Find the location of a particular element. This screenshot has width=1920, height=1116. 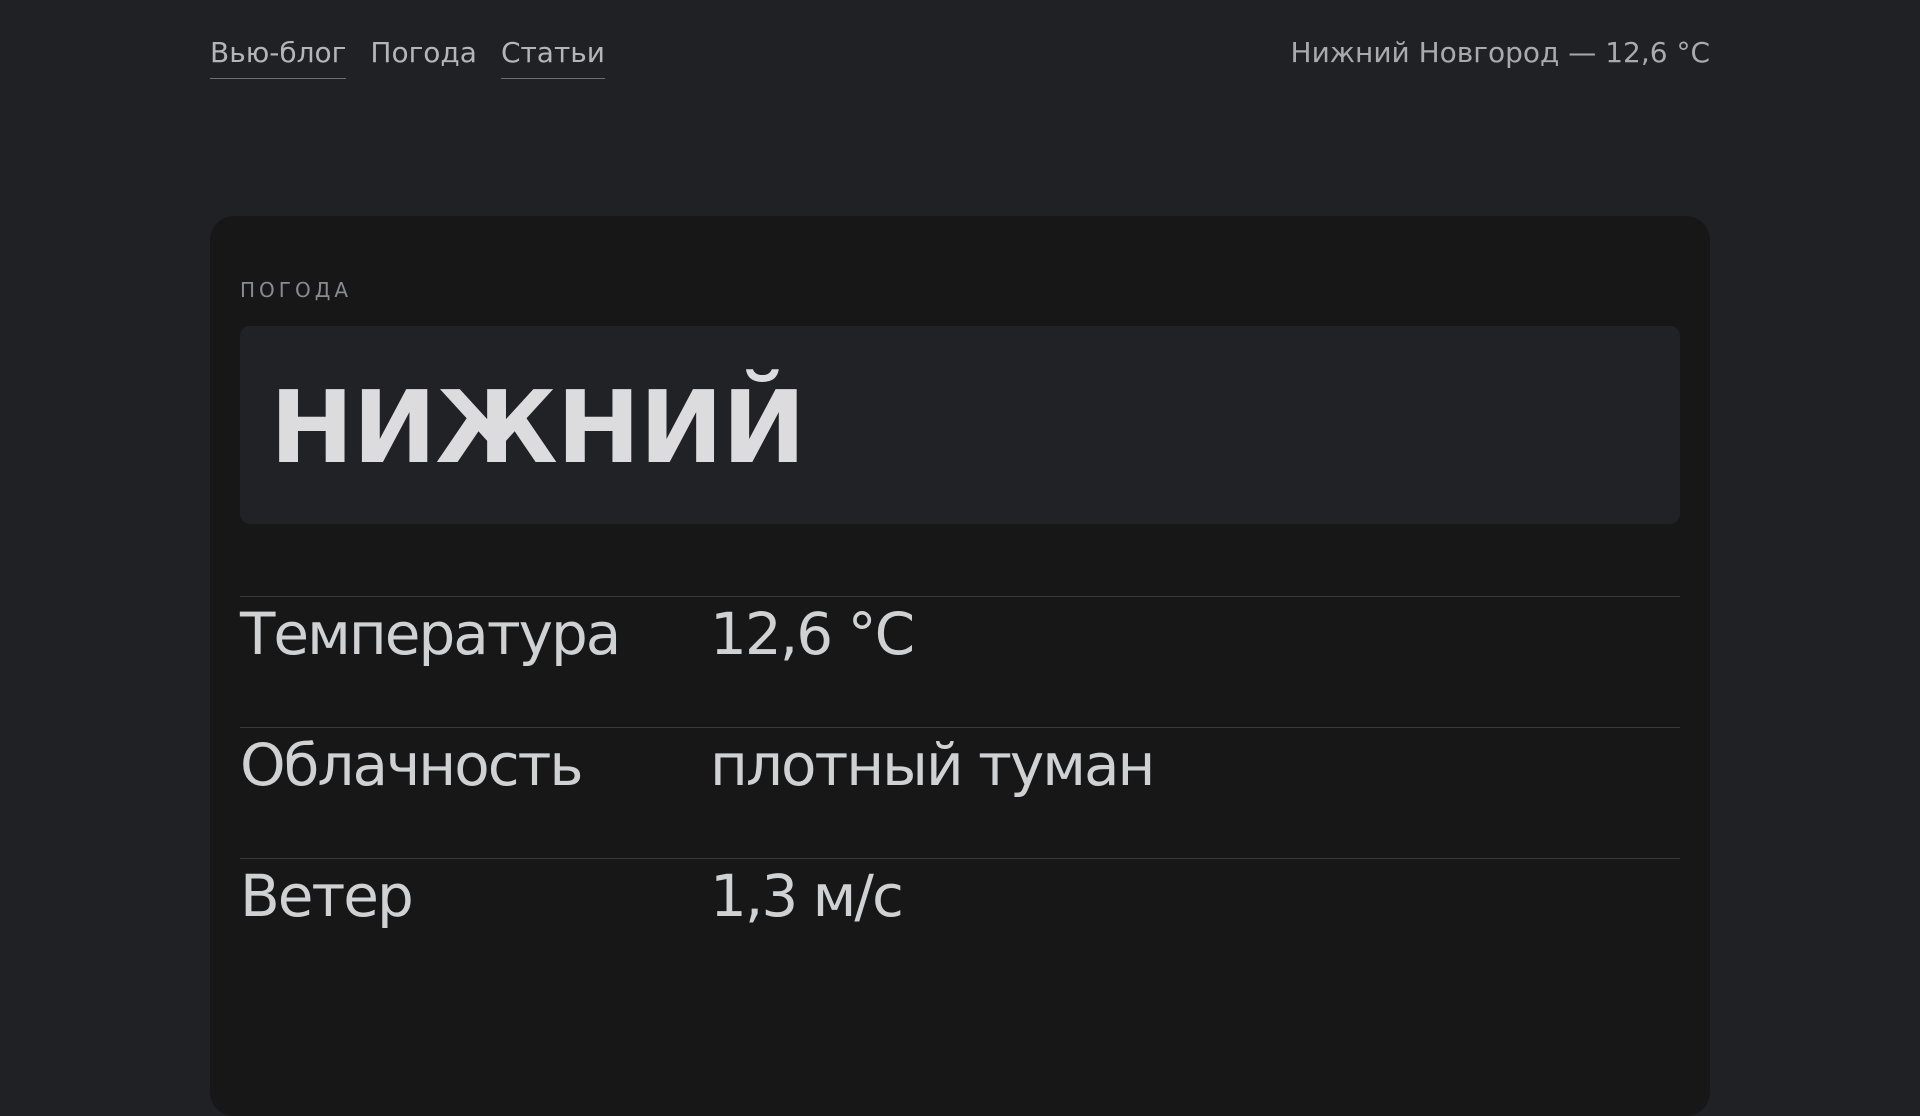

detail-row-cloudiness: Облачность плотный туман is located at coordinates (960, 792).